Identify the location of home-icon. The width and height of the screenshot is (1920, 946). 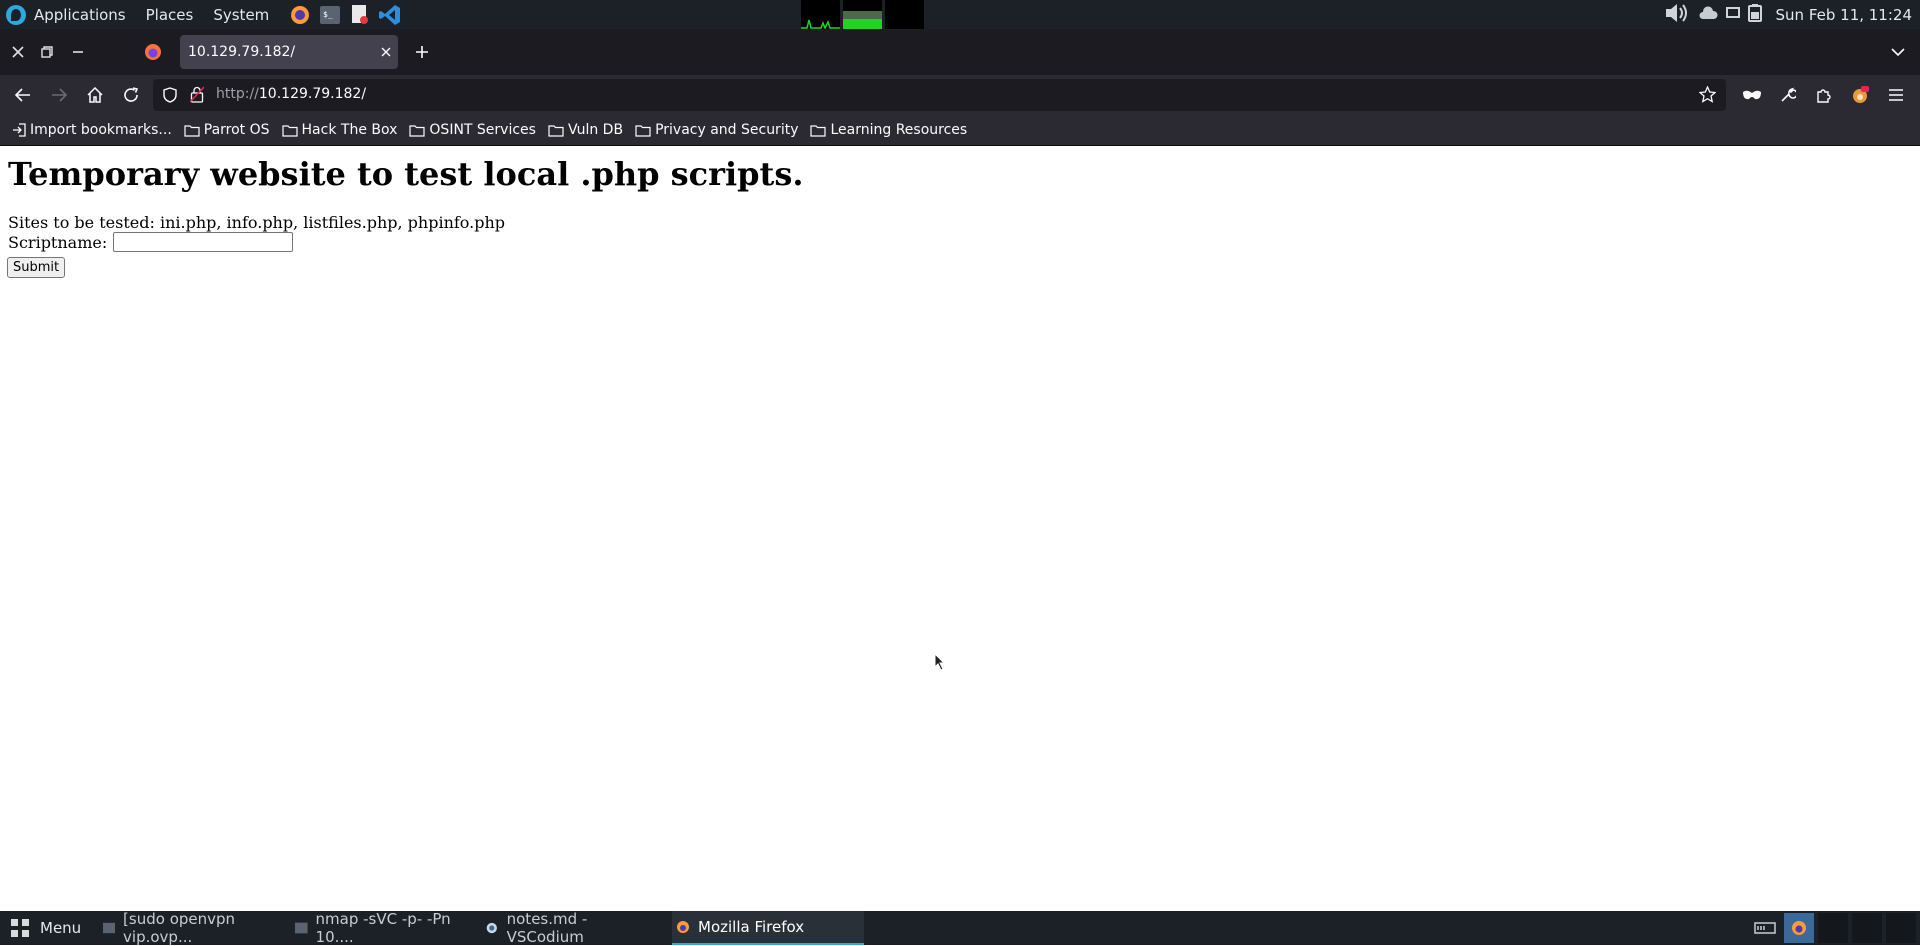
(95, 95).